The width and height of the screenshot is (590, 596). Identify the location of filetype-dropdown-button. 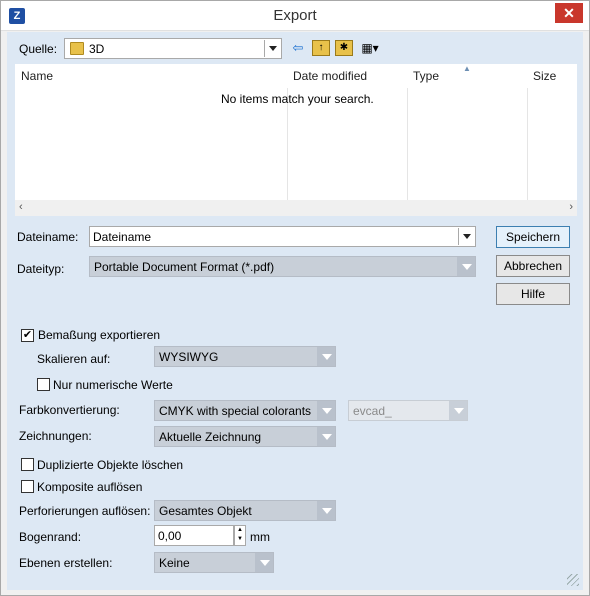
(466, 266).